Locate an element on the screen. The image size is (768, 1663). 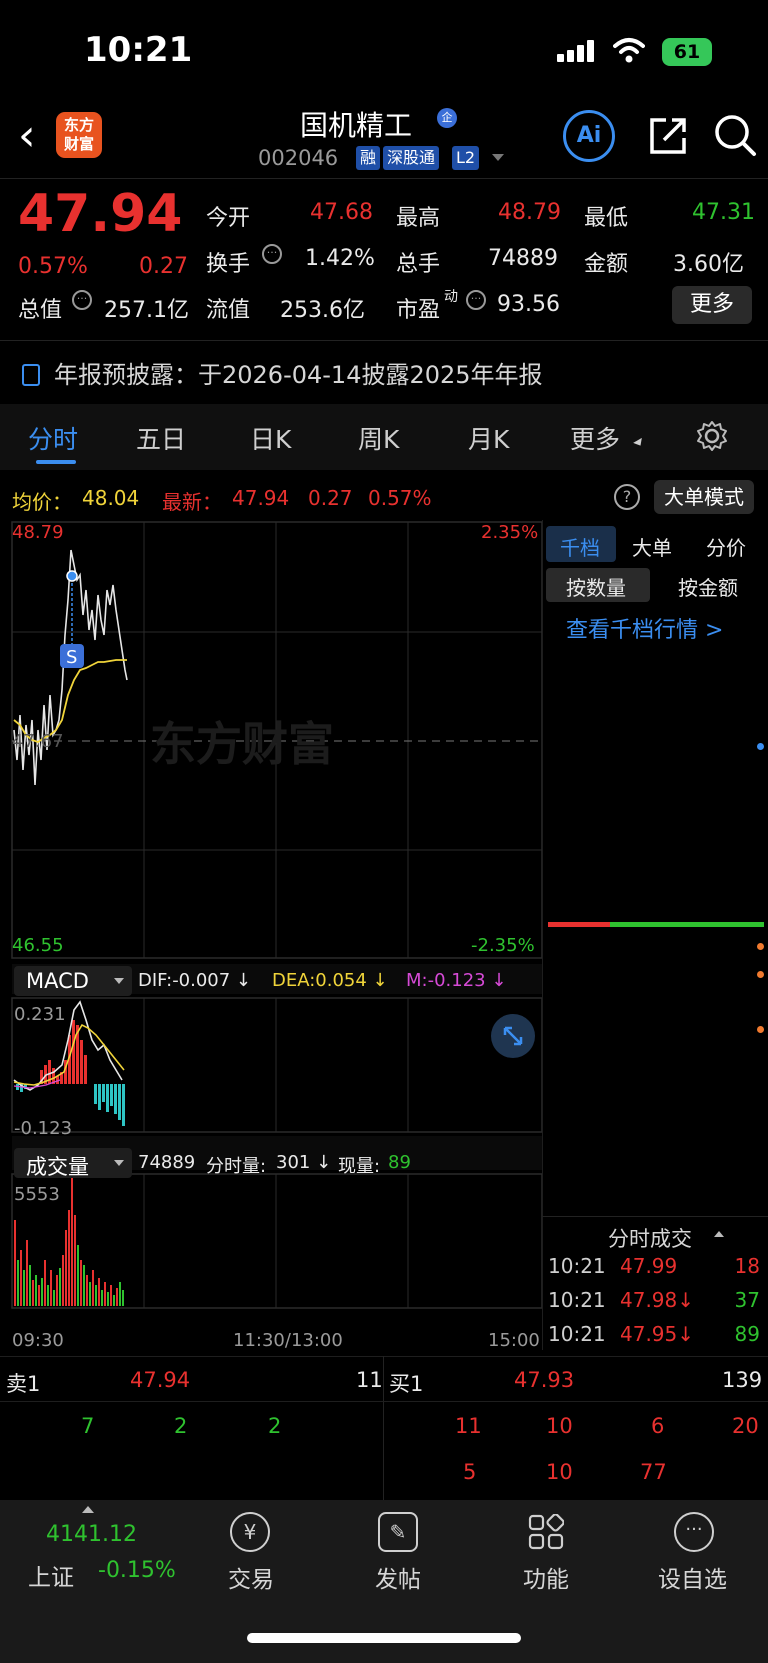
volume-selector: 成交量 is located at coordinates (73, 1163).